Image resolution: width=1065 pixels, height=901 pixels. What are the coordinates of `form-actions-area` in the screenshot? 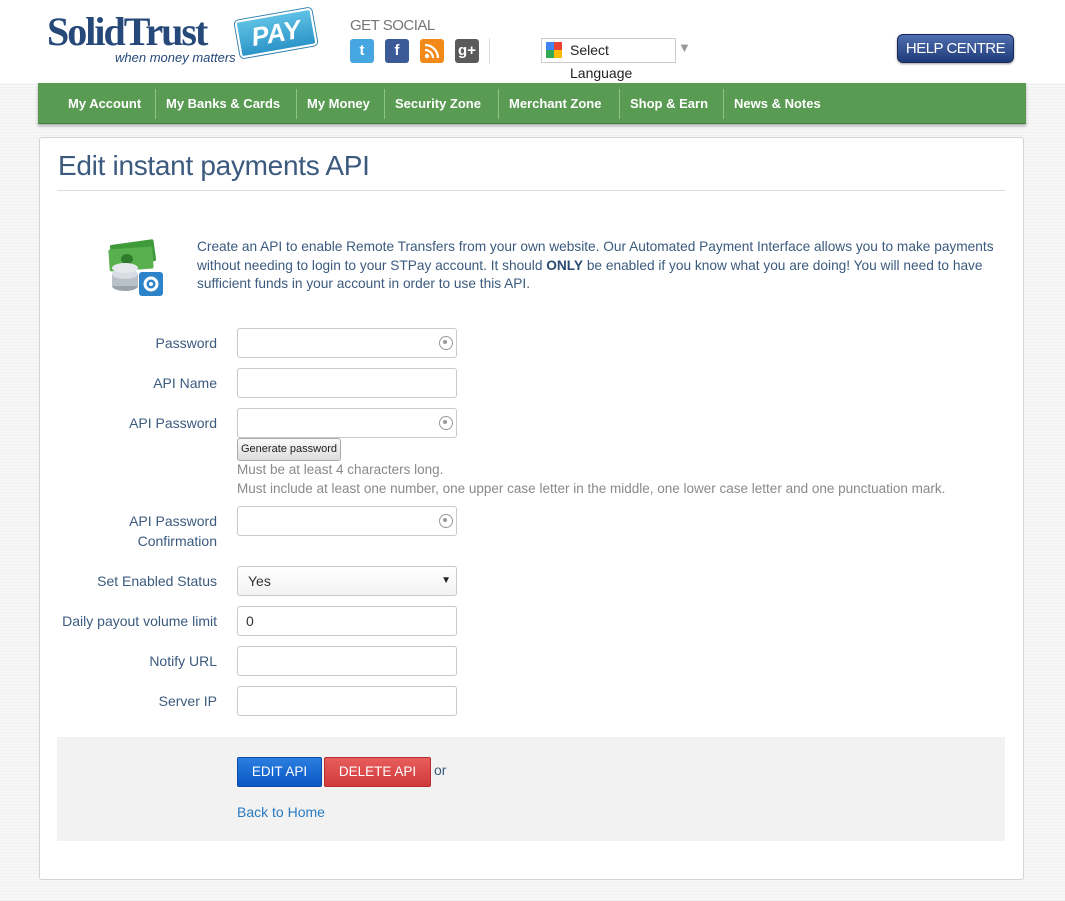 It's located at (531, 789).